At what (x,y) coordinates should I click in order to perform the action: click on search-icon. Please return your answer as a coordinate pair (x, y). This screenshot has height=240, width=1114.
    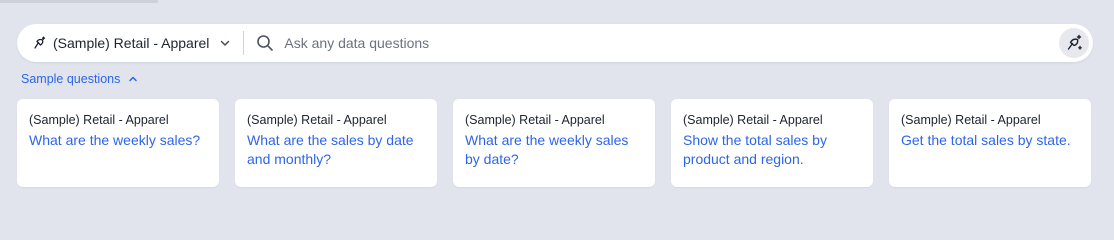
    Looking at the image, I should click on (265, 43).